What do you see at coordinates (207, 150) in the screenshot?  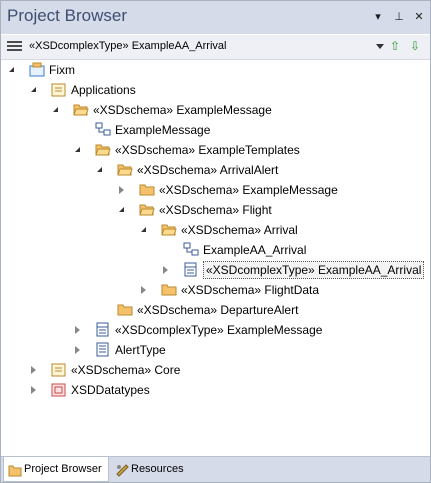 I see `tree-item-label: «XSDschema» ExampleTemplates` at bounding box center [207, 150].